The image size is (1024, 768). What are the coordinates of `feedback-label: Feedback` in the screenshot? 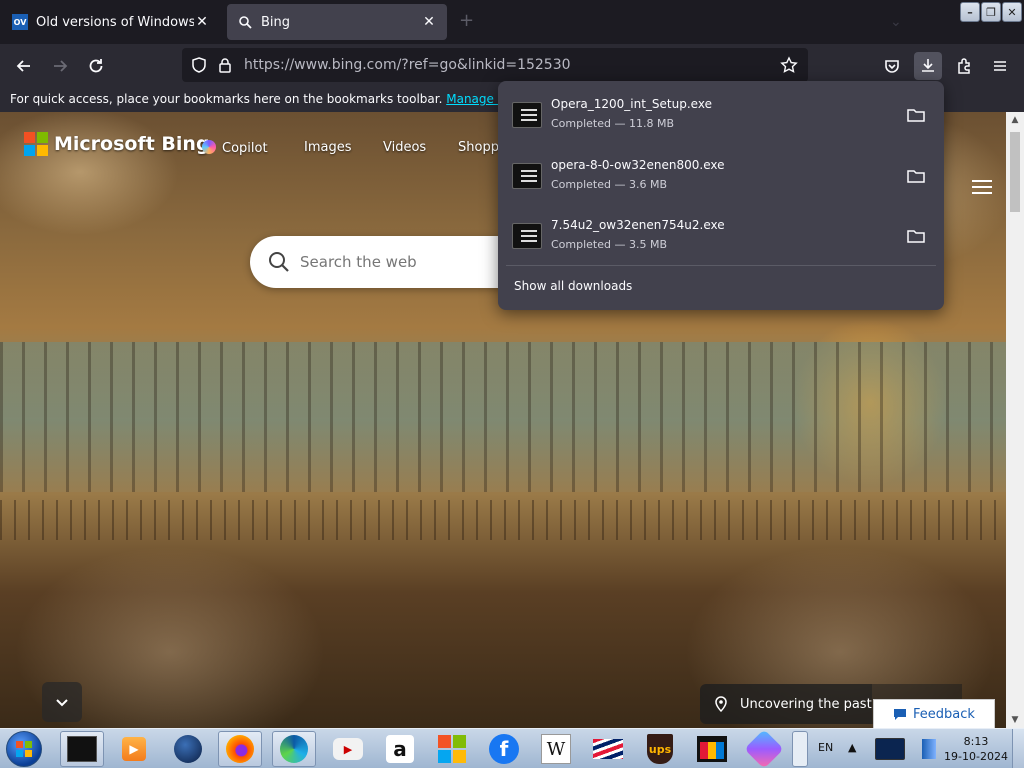 It's located at (944, 714).